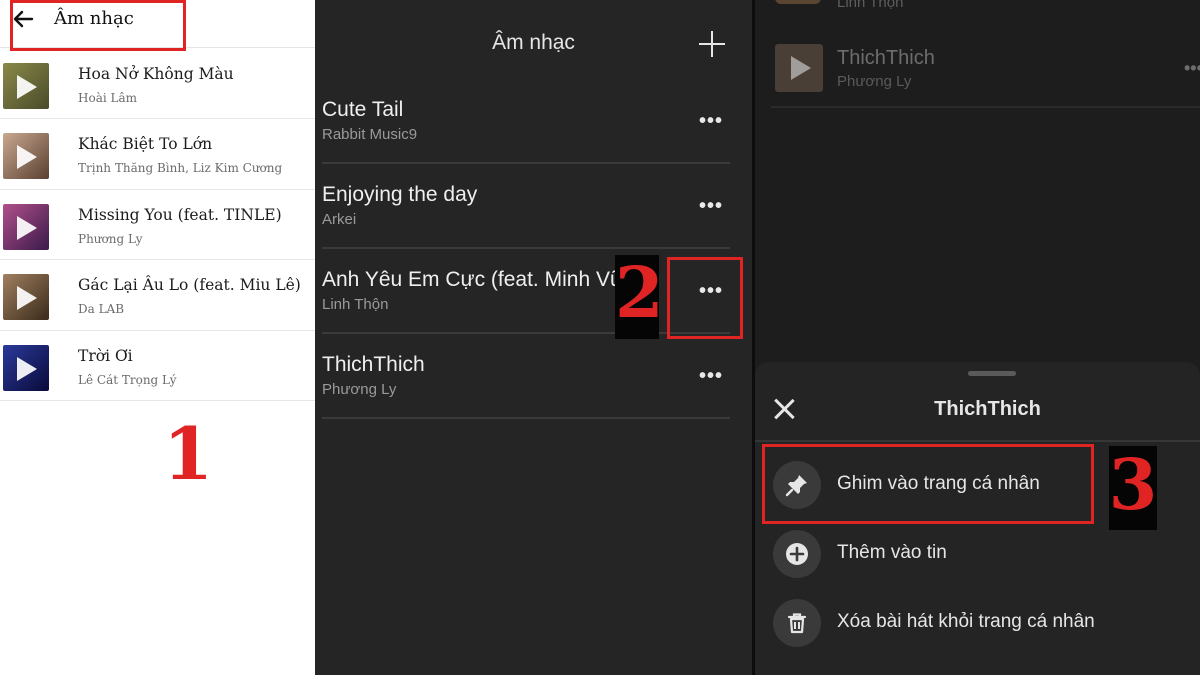  What do you see at coordinates (180, 168) in the screenshot?
I see `song-artist: Trịnh Thăng Bình, Liz Kim Cương` at bounding box center [180, 168].